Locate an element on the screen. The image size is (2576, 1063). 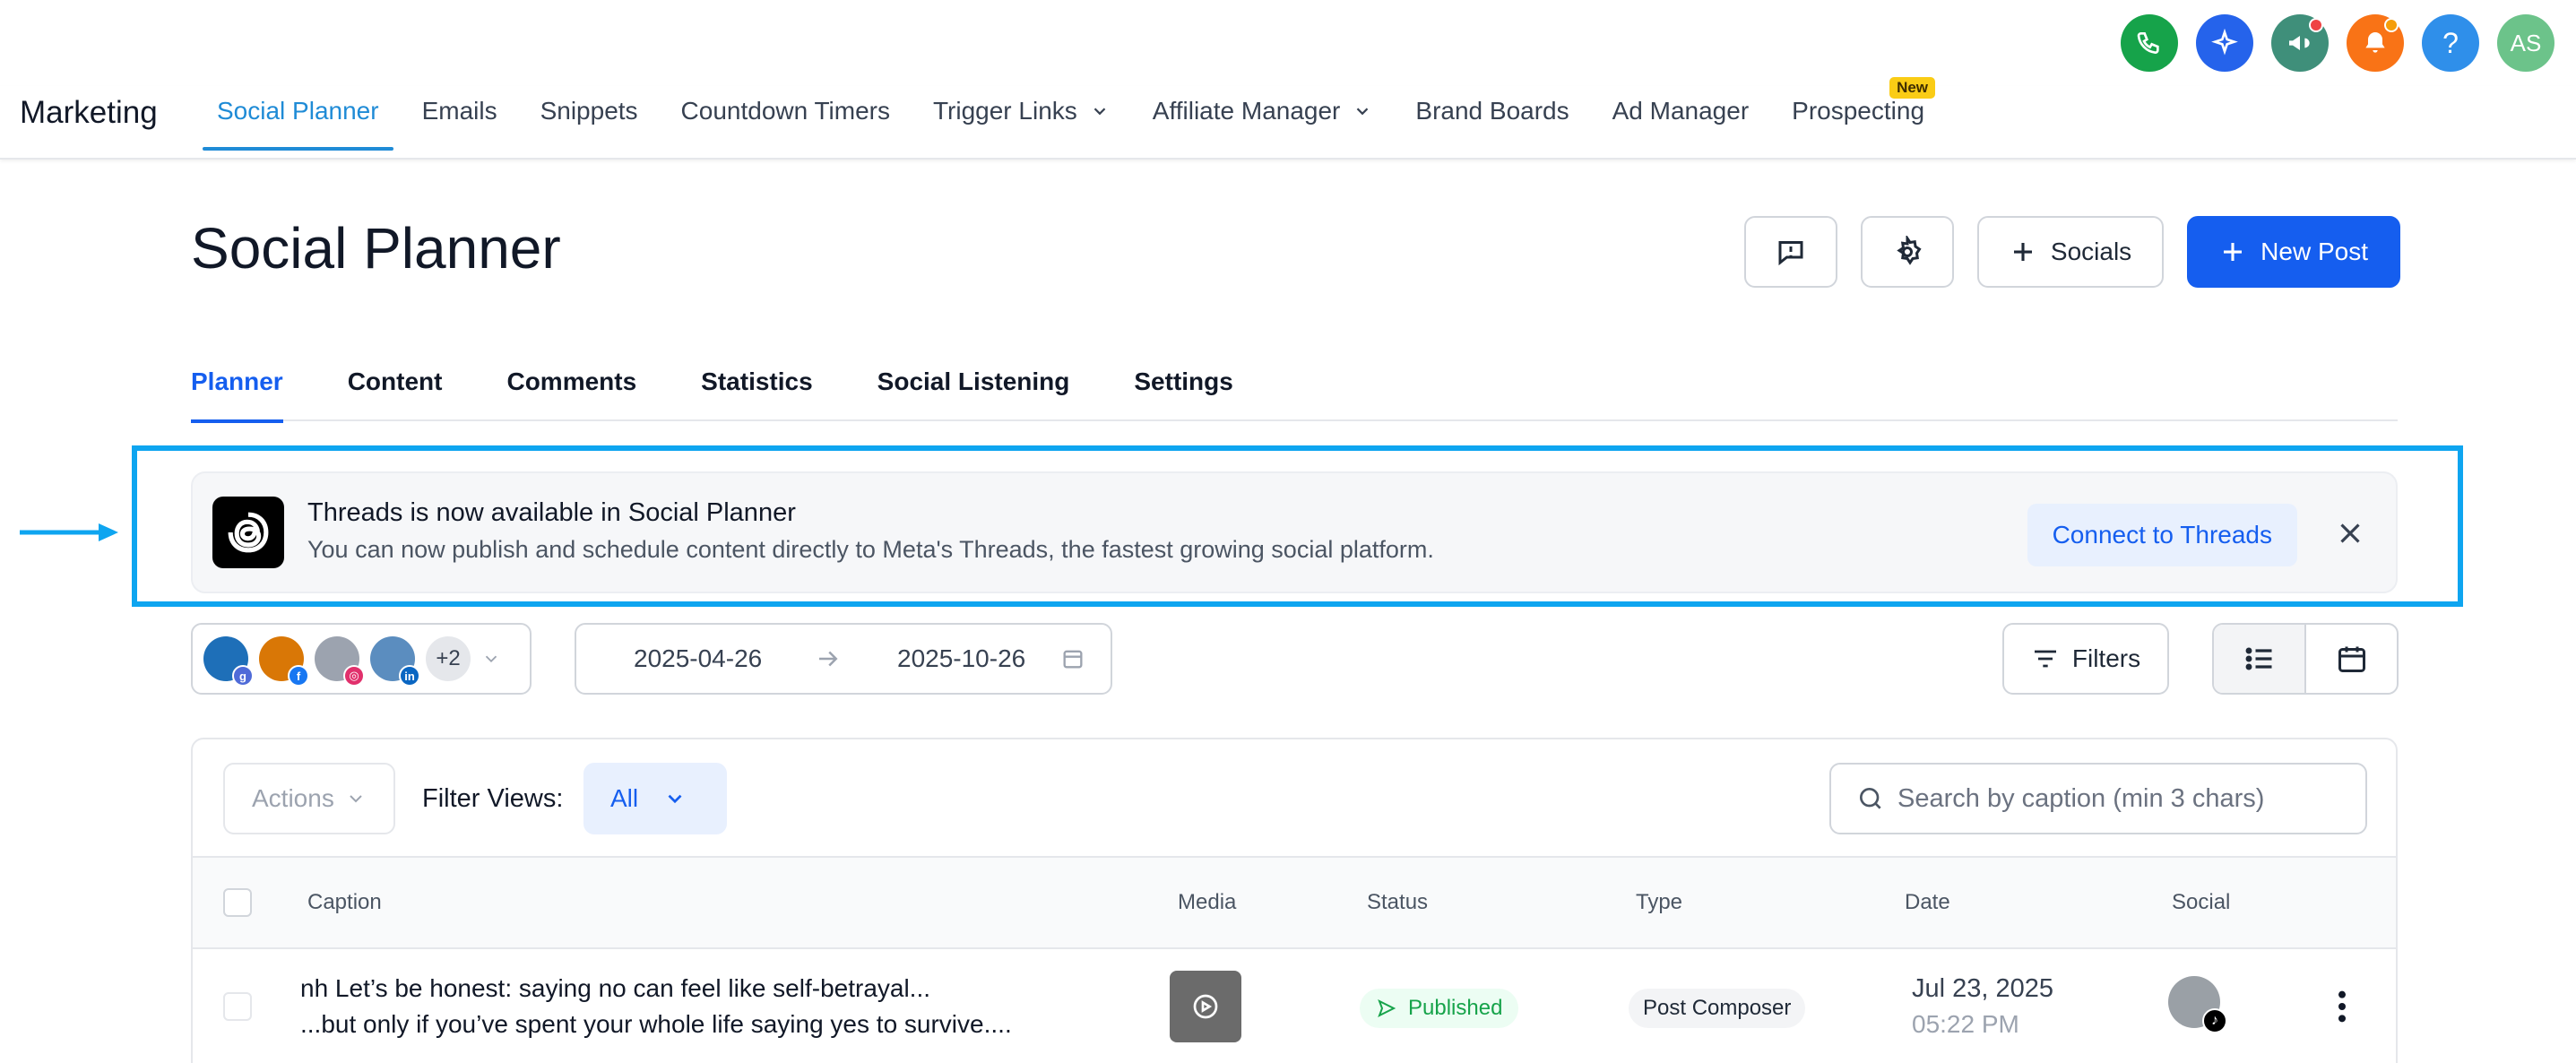
caption-search is located at coordinates (2098, 798).